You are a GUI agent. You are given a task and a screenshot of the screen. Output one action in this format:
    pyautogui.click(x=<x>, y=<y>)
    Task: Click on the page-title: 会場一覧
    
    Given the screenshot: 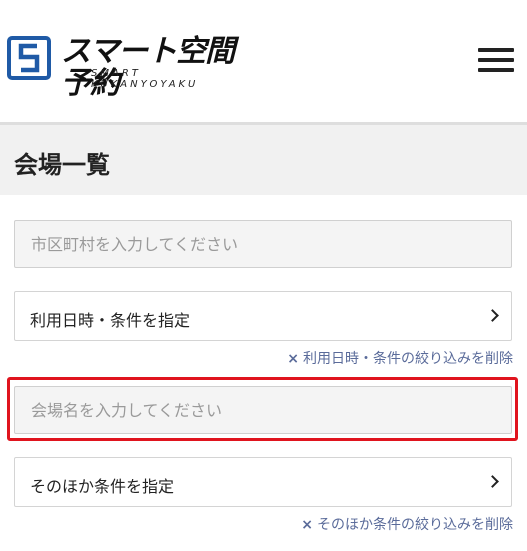 What is the action you would take?
    pyautogui.click(x=62, y=165)
    